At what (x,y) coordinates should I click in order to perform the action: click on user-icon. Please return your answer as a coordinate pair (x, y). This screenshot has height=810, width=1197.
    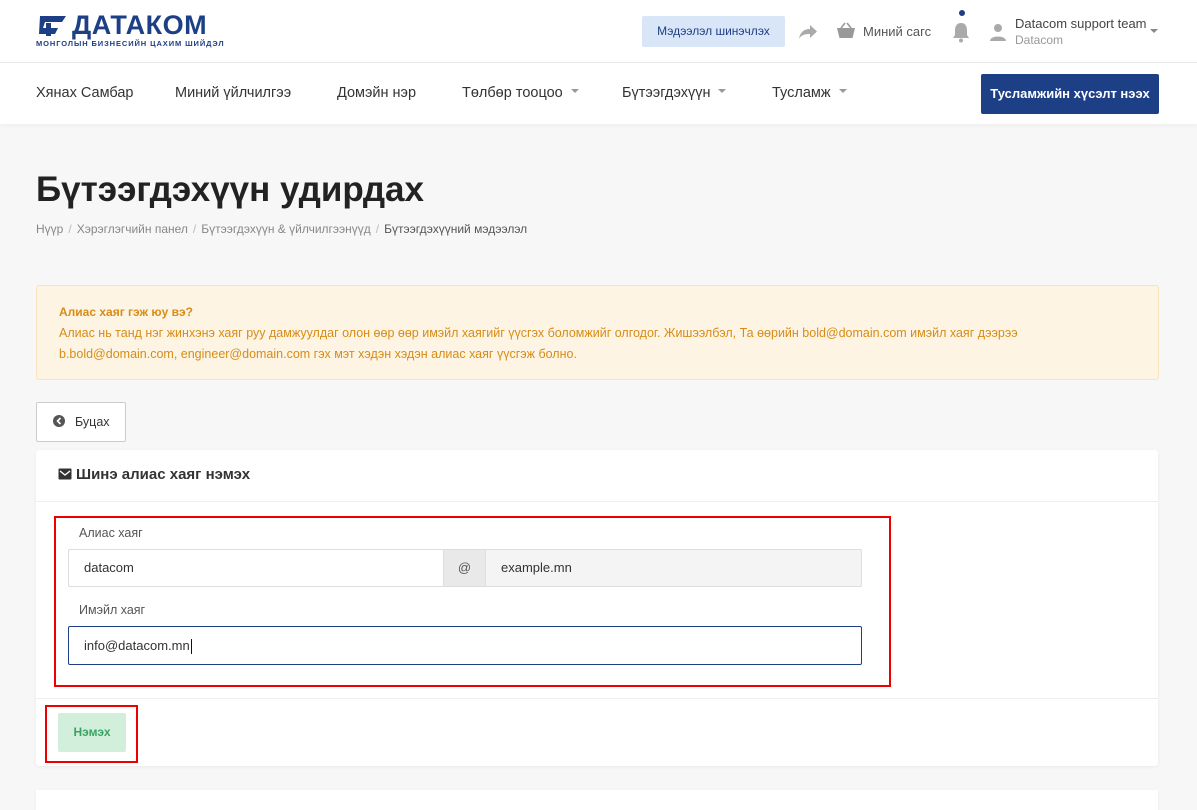
    Looking at the image, I should click on (998, 32).